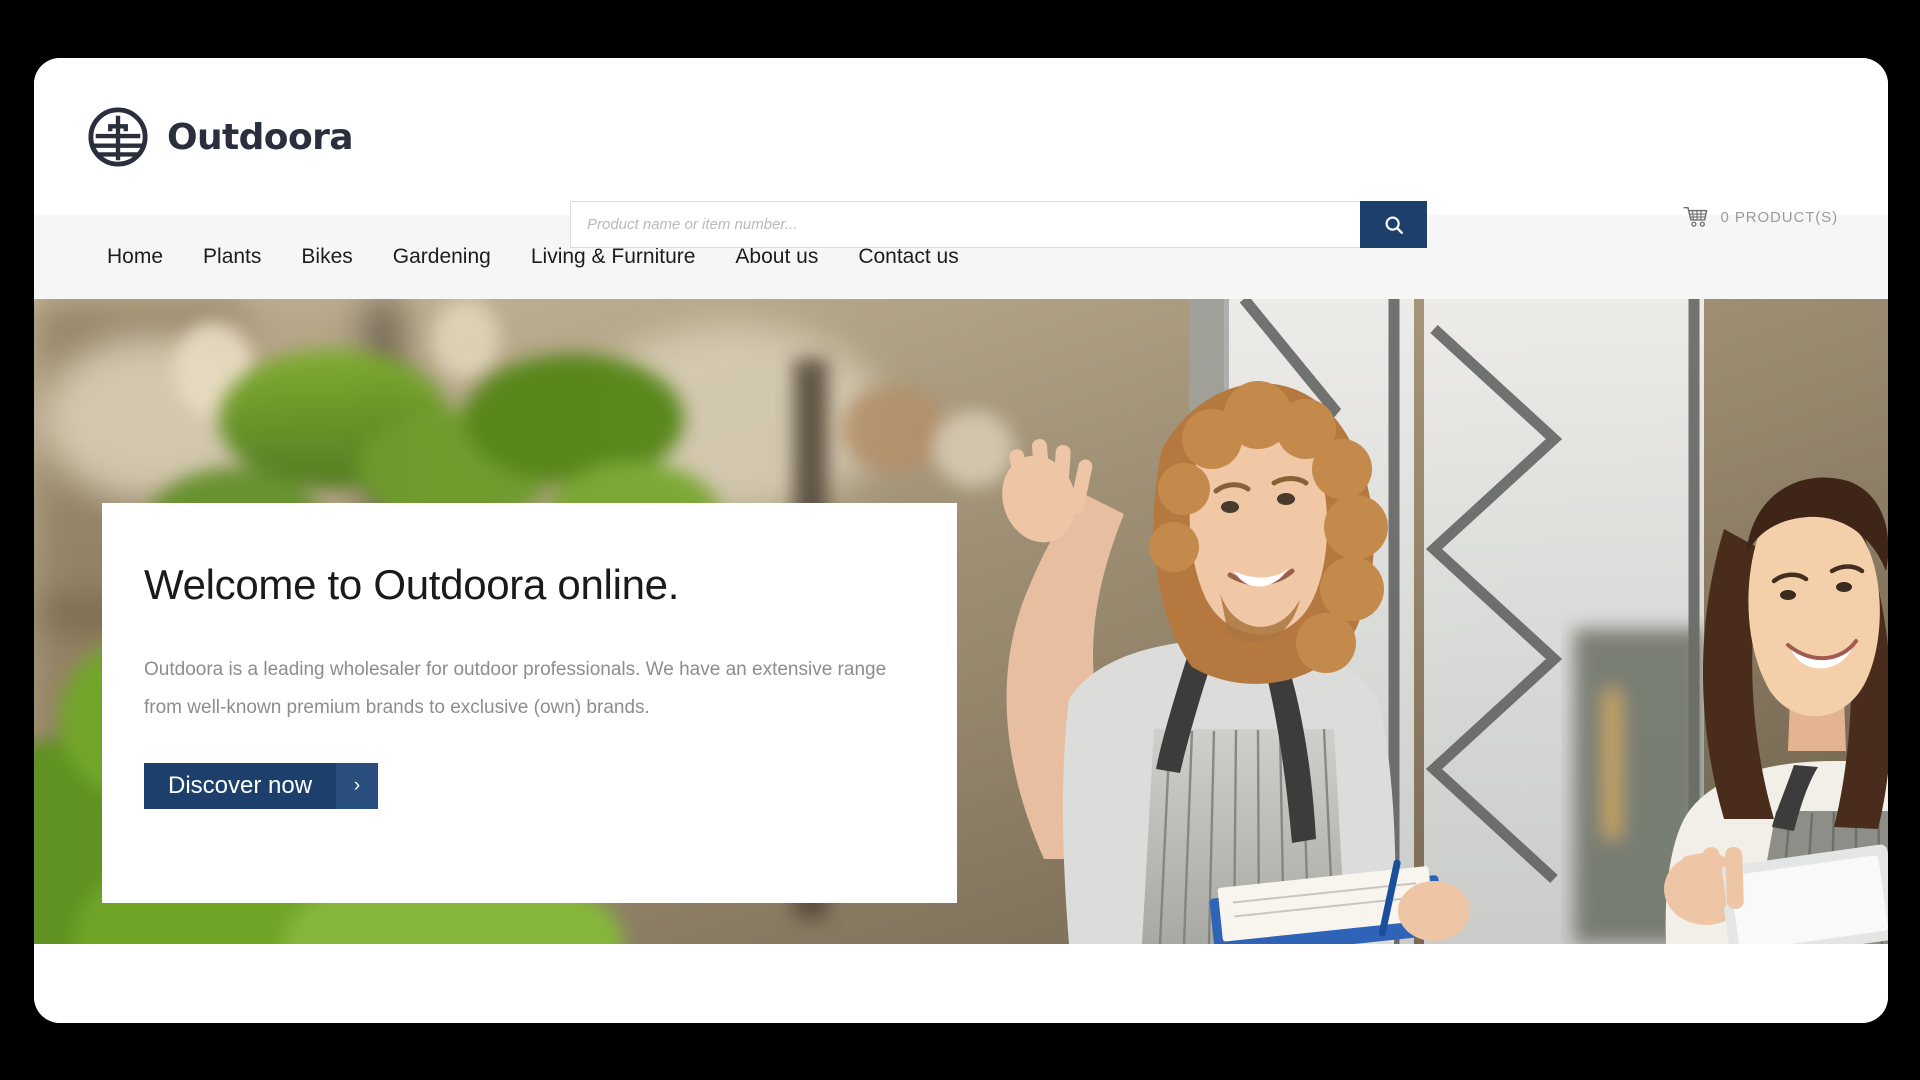  What do you see at coordinates (1779, 217) in the screenshot?
I see `cart-count-label: 0 PRODUCT(S)` at bounding box center [1779, 217].